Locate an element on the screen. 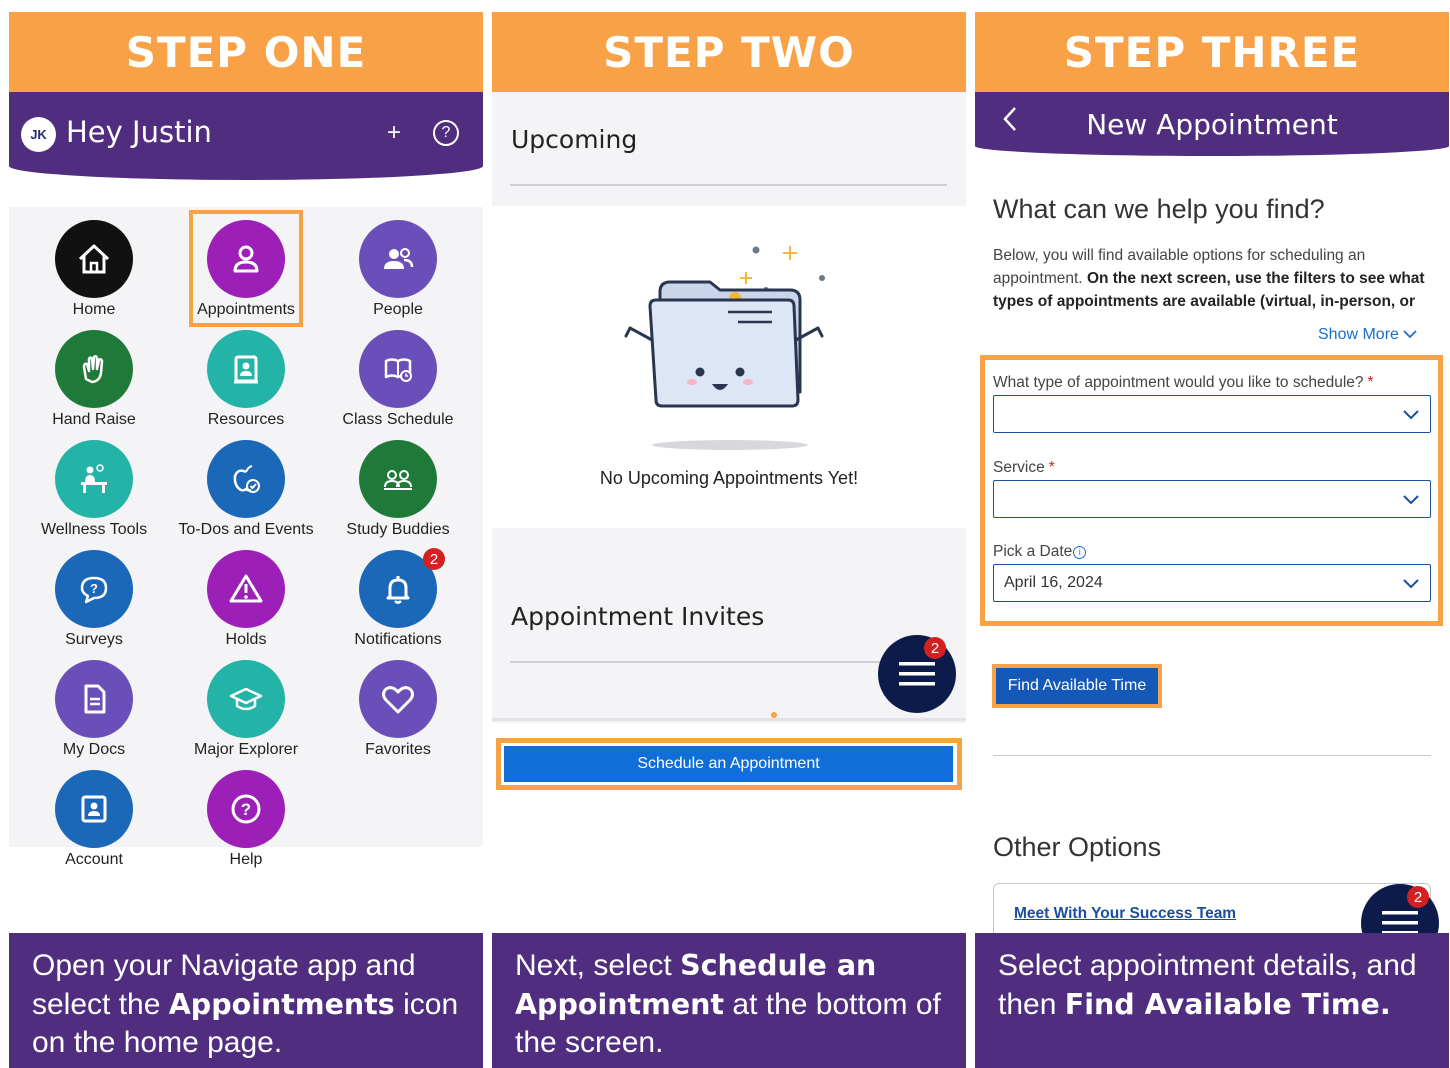  success-team-link: Meet With Your Success Team is located at coordinates (1125, 914).